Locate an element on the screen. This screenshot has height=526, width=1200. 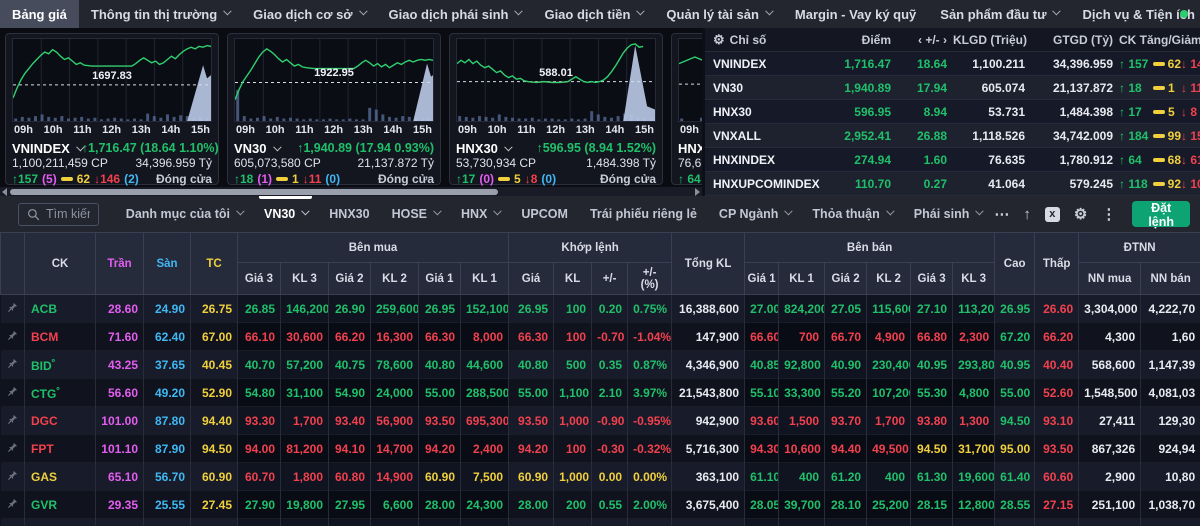
nav-item: Quản lý tài sản is located at coordinates (718, 14).